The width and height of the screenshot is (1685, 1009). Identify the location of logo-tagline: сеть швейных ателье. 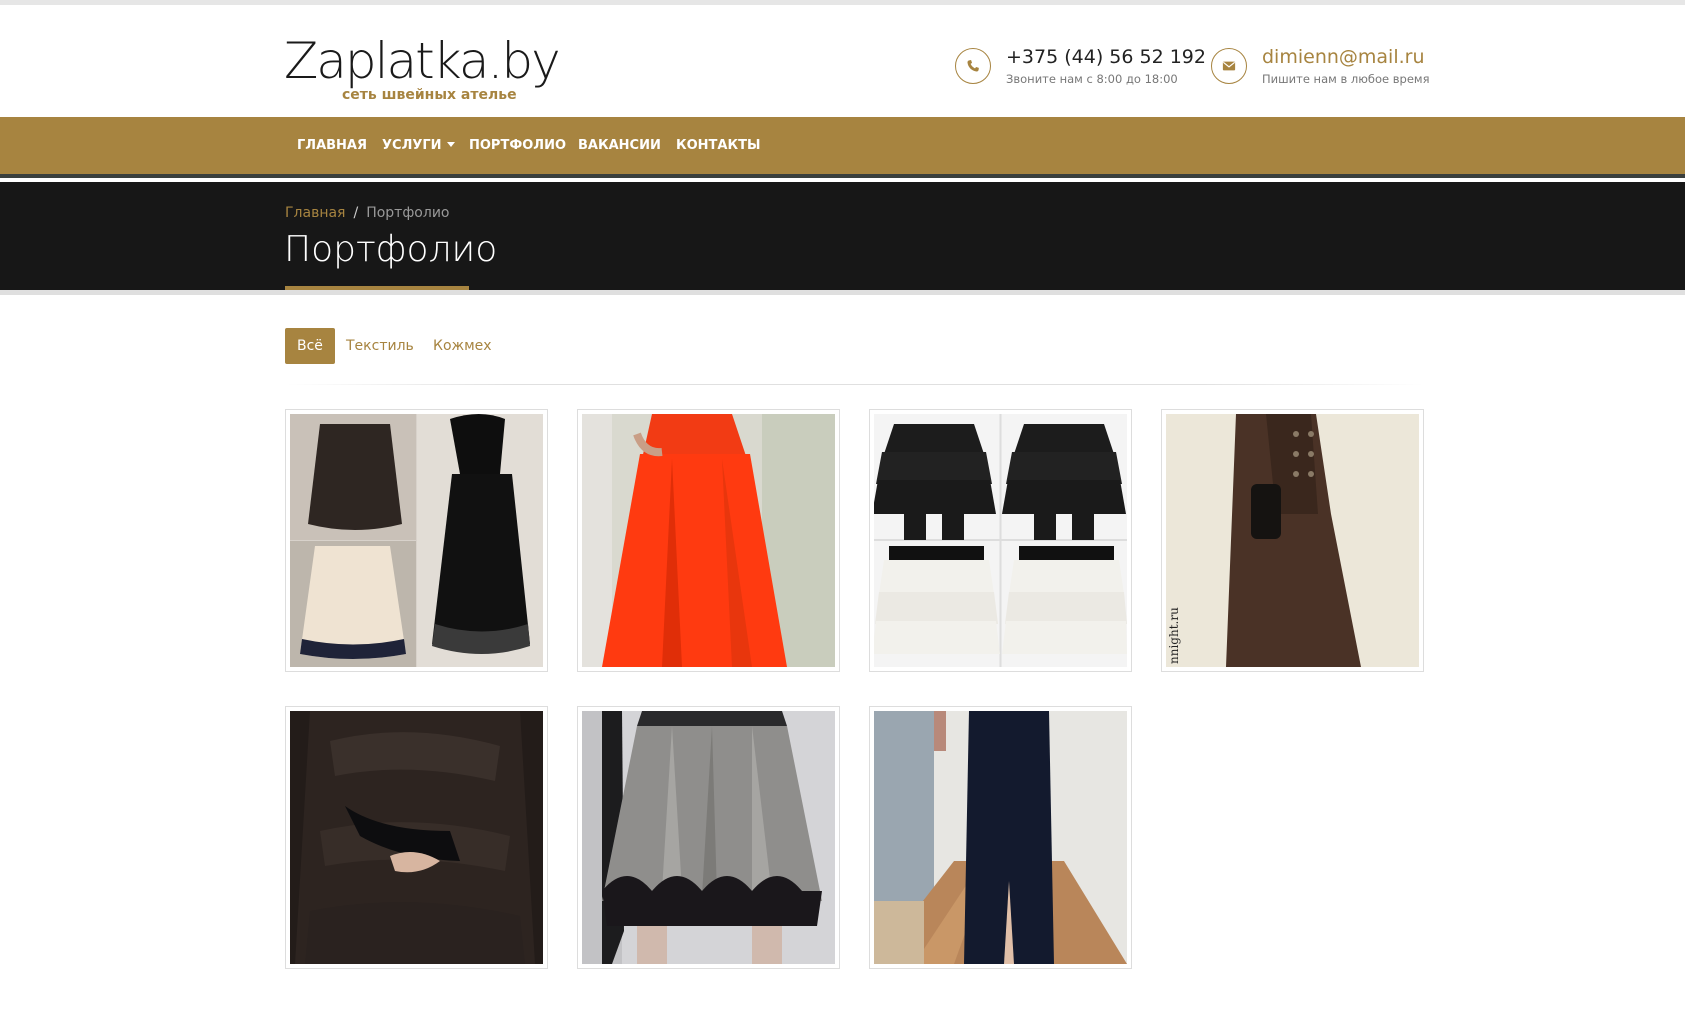
(429, 95).